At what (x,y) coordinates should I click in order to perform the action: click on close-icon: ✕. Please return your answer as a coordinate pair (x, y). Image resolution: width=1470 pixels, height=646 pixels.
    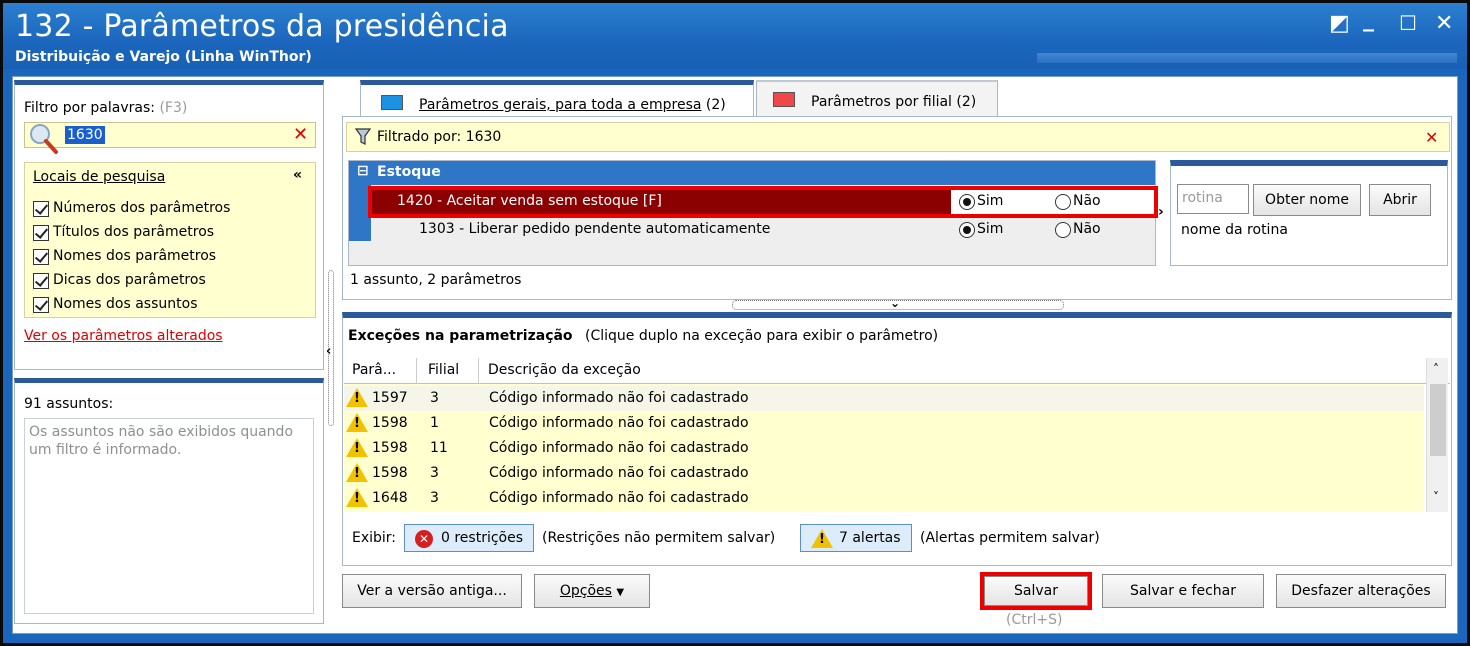
    Looking at the image, I should click on (1444, 23).